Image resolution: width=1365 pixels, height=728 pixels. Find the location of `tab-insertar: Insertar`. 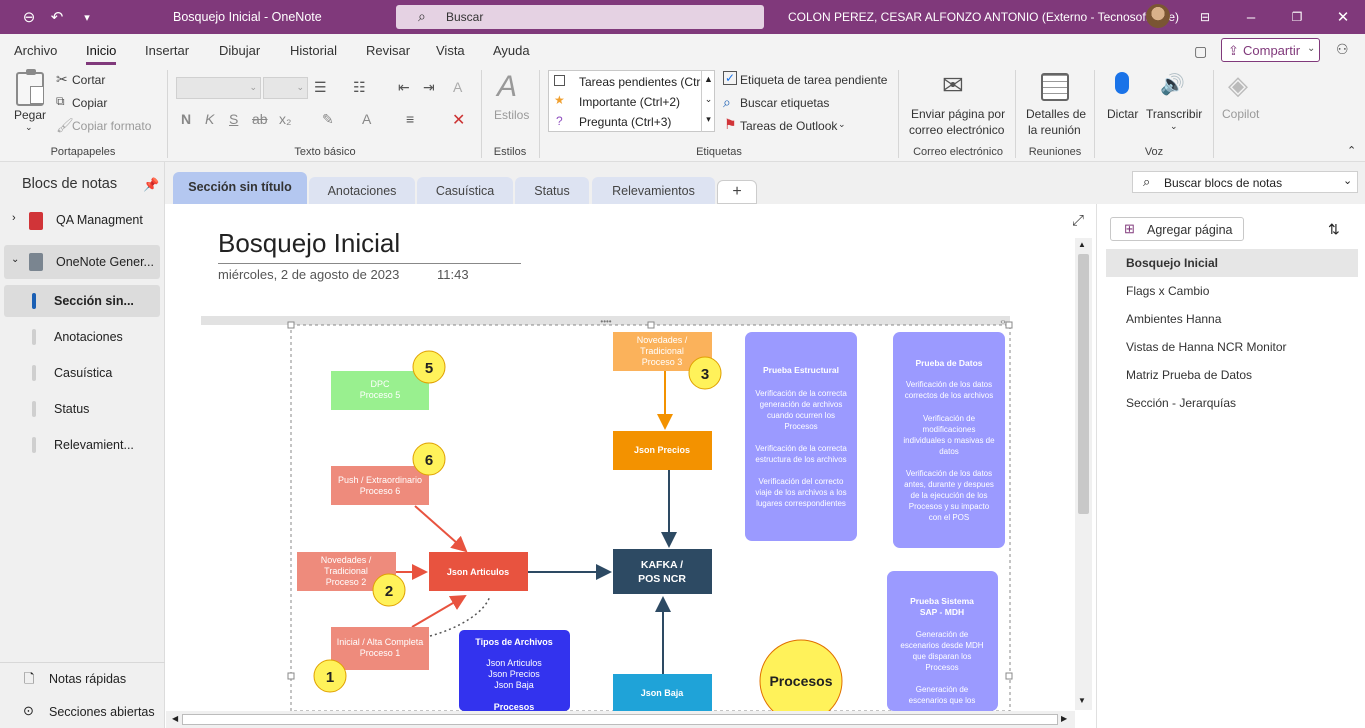

tab-insertar: Insertar is located at coordinates (167, 50).